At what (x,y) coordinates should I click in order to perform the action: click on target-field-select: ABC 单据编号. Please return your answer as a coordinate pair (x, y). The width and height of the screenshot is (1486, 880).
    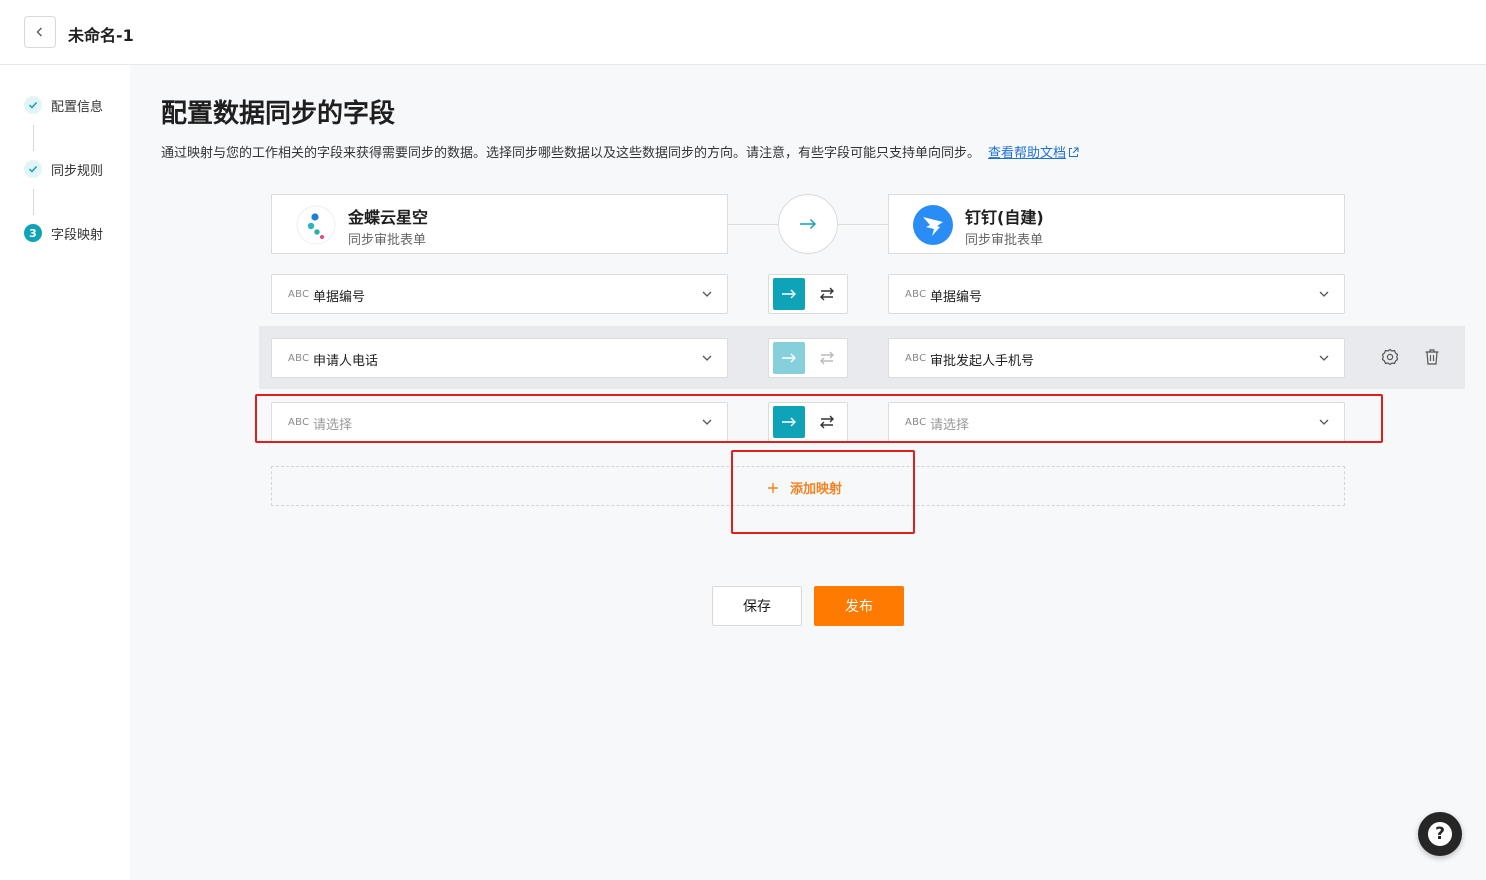
    Looking at the image, I should click on (1116, 294).